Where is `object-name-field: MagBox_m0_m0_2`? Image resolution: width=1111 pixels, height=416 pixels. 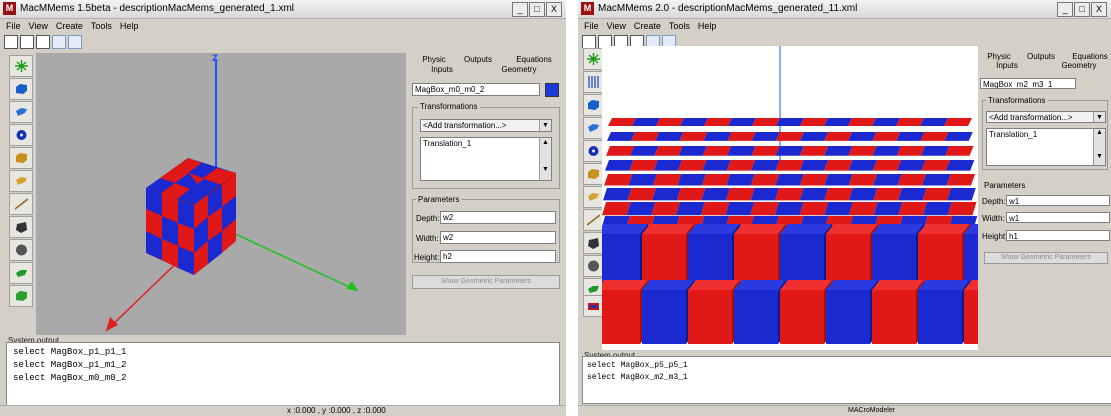
object-name-field: MagBox_m0_m0_2 is located at coordinates (476, 89).